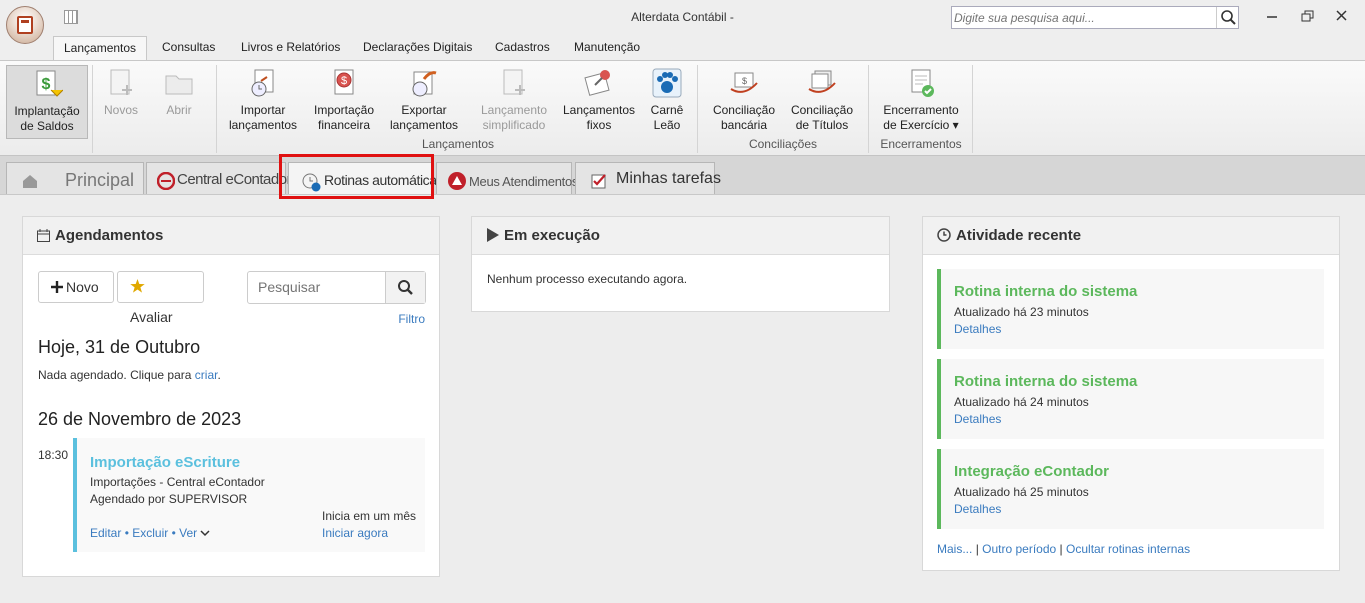 This screenshot has height=603, width=1365. Describe the element at coordinates (105, 533) in the screenshot. I see `editar-link: Editar` at that location.